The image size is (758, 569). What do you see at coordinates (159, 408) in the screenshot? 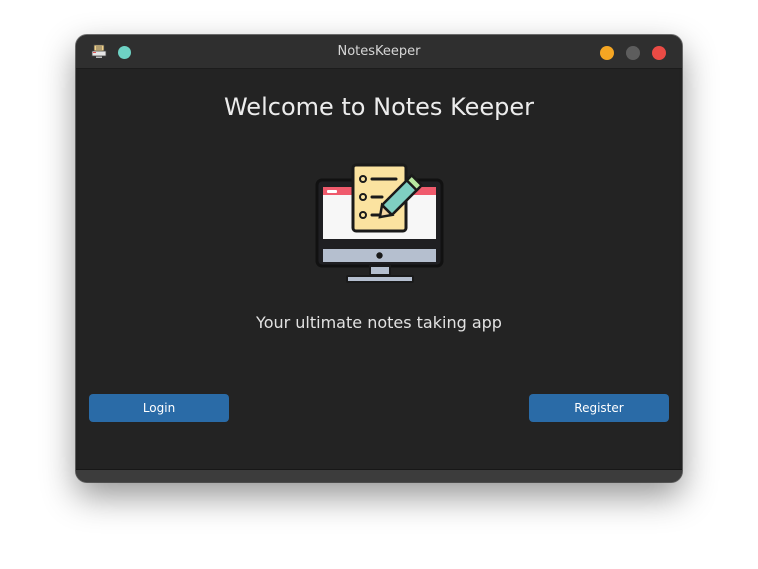
I see `login-button: Login` at bounding box center [159, 408].